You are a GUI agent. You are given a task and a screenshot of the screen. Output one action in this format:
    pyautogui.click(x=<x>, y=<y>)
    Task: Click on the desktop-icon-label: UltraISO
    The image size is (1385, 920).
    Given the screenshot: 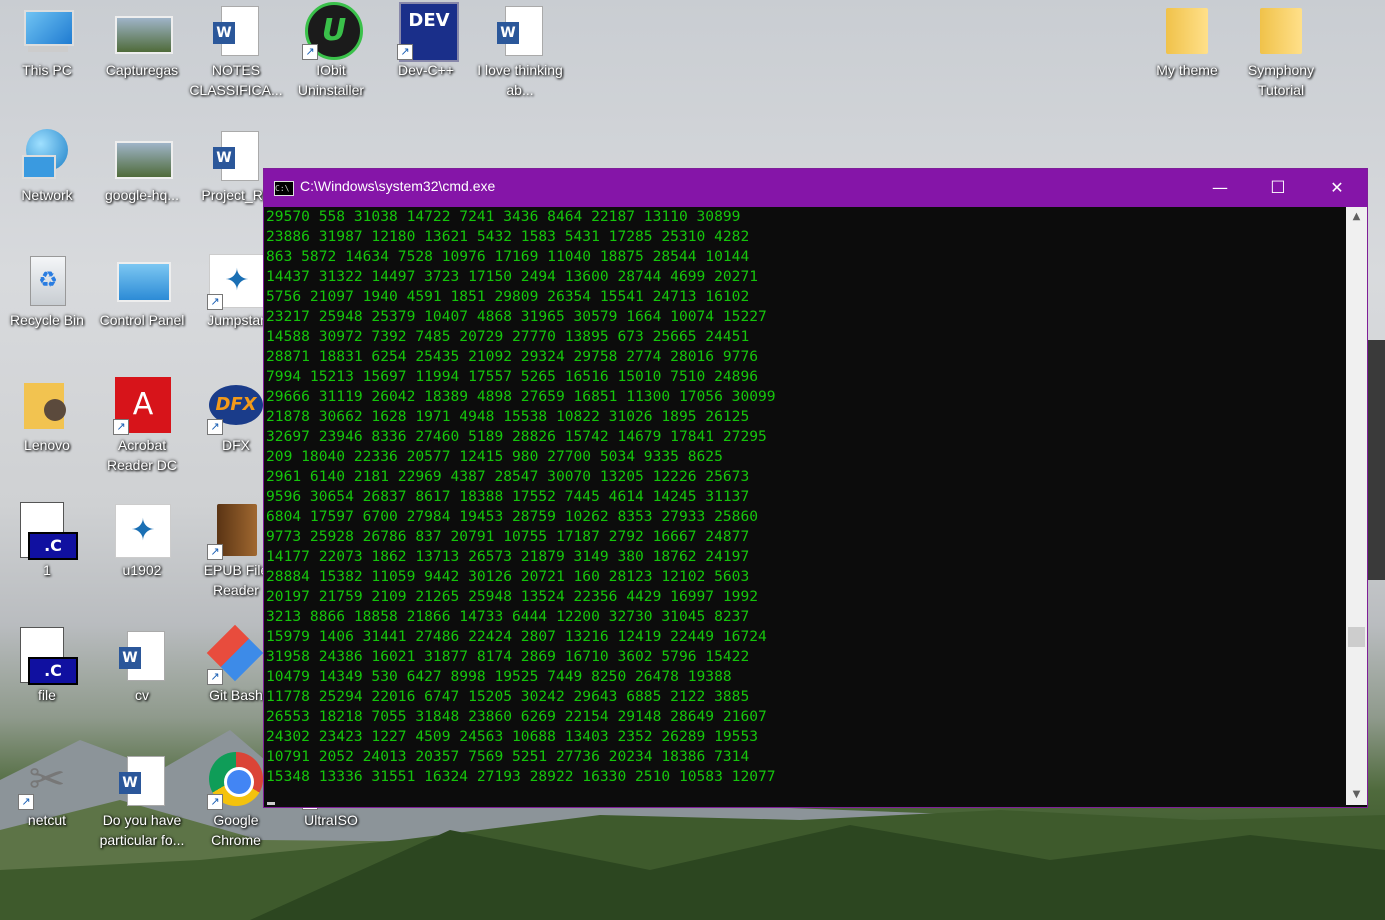 What is the action you would take?
    pyautogui.click(x=331, y=820)
    